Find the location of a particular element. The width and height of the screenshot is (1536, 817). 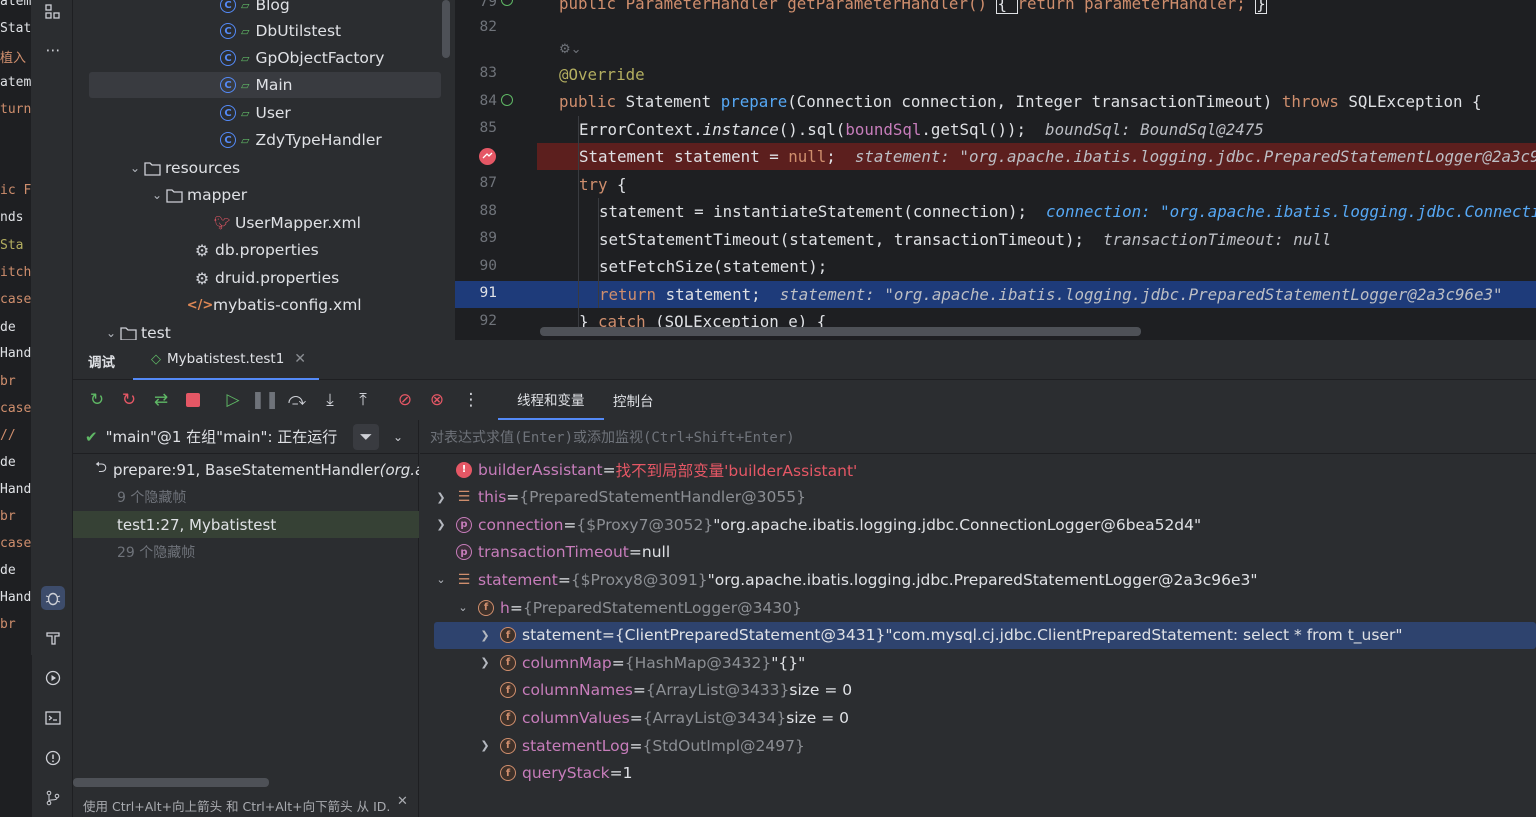

step-over-icon: ⤼ is located at coordinates (297, 400).